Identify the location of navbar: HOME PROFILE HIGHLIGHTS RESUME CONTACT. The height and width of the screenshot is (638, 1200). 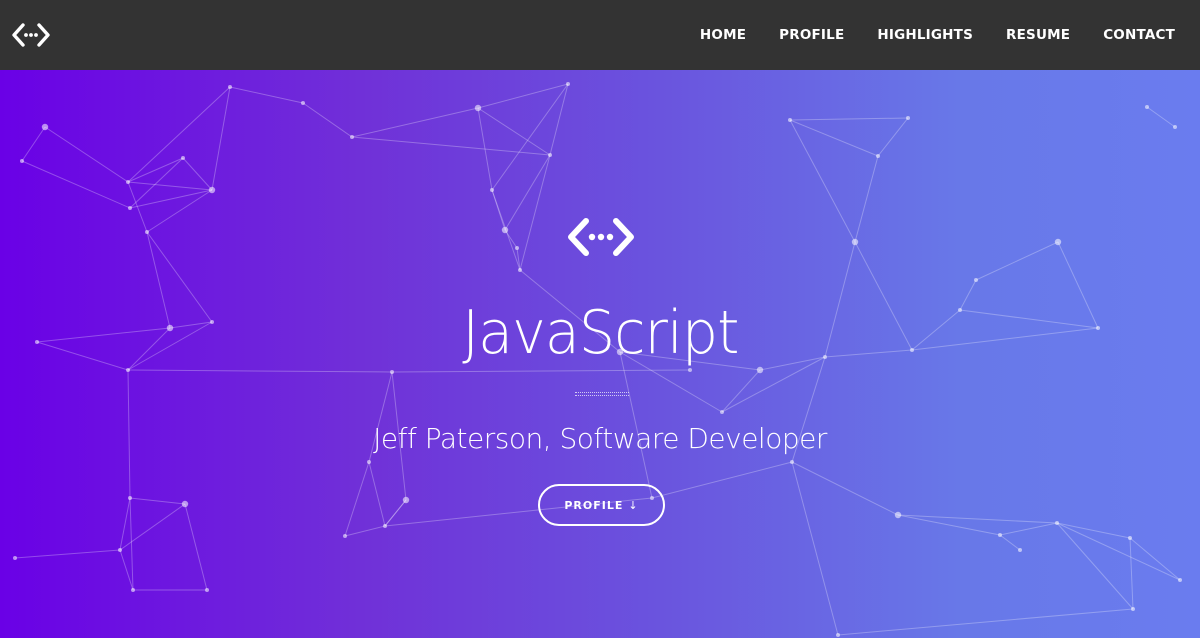
(600, 35).